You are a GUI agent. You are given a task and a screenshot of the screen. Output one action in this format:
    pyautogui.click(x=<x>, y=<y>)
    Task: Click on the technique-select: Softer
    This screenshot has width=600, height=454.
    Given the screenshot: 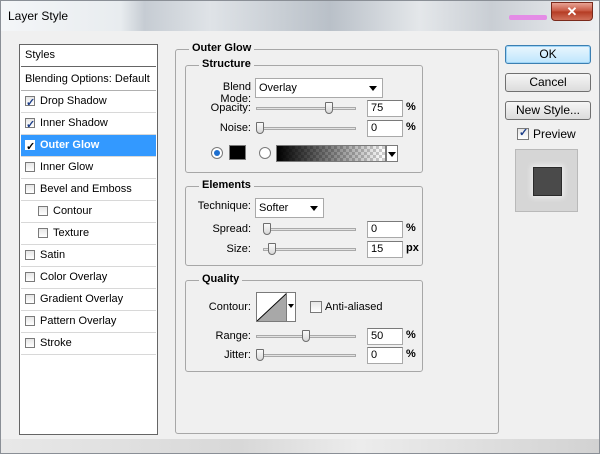 What is the action you would take?
    pyautogui.click(x=289, y=208)
    